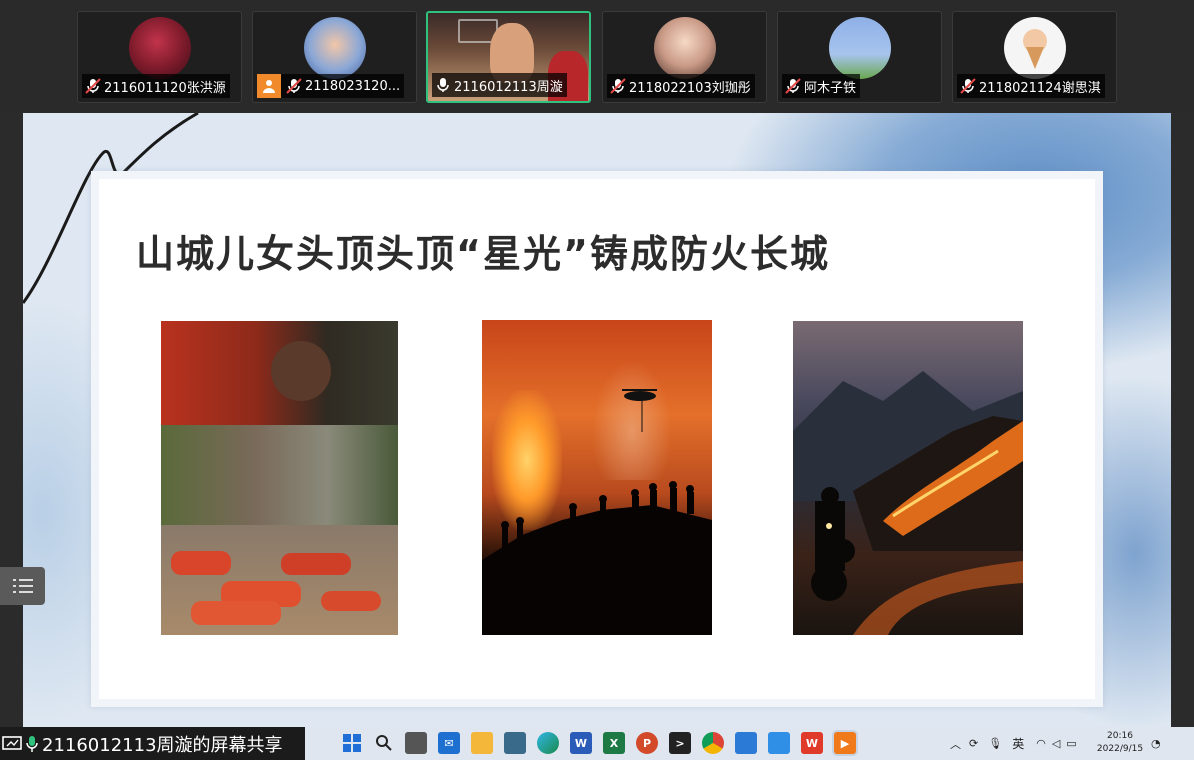 This screenshot has height=760, width=1194. I want to click on task-view-icon, so click(416, 743).